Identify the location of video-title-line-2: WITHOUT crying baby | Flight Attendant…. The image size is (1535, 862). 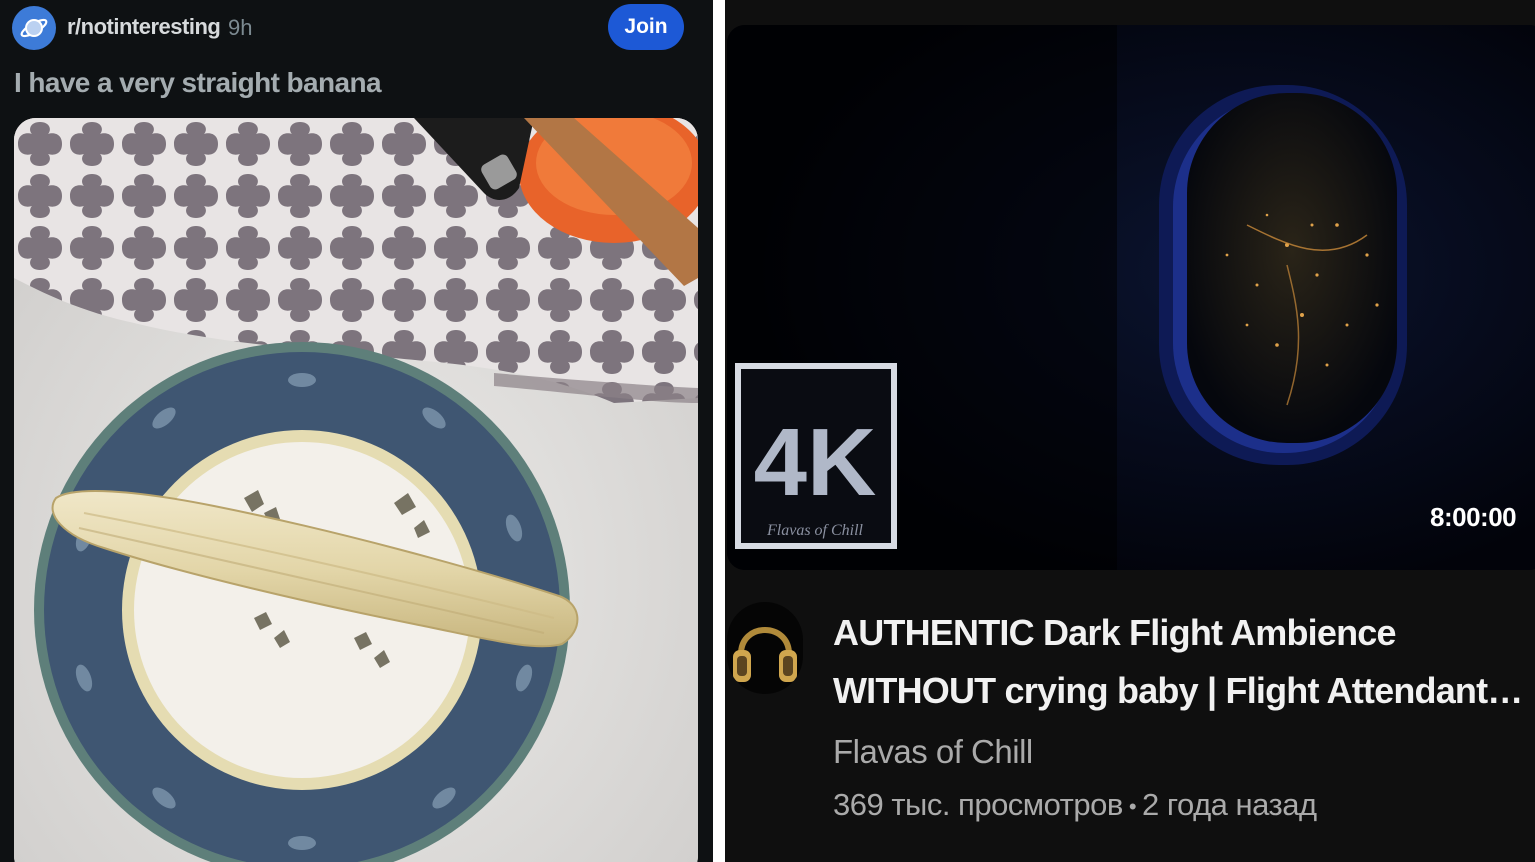
(1178, 690).